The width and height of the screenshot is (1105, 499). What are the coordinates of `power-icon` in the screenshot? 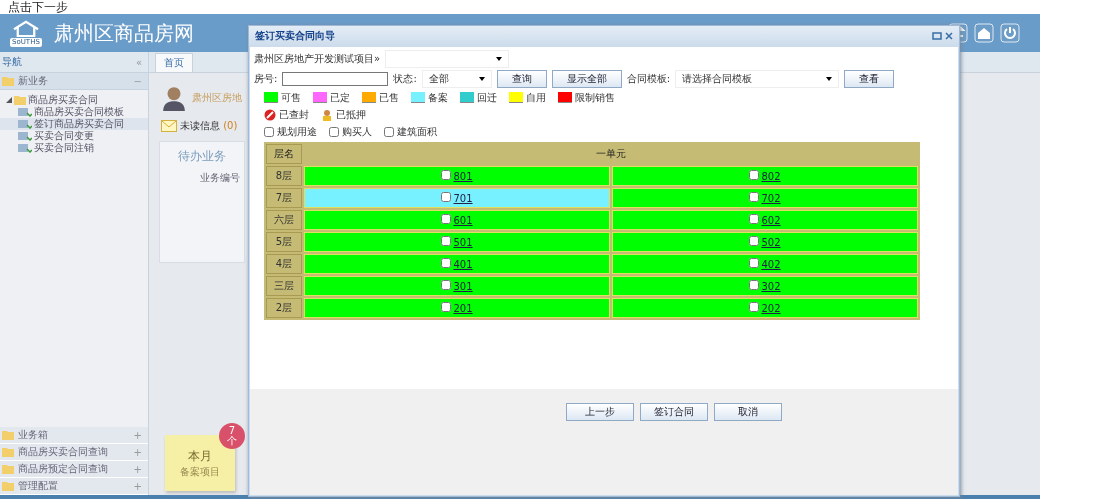 It's located at (1010, 33).